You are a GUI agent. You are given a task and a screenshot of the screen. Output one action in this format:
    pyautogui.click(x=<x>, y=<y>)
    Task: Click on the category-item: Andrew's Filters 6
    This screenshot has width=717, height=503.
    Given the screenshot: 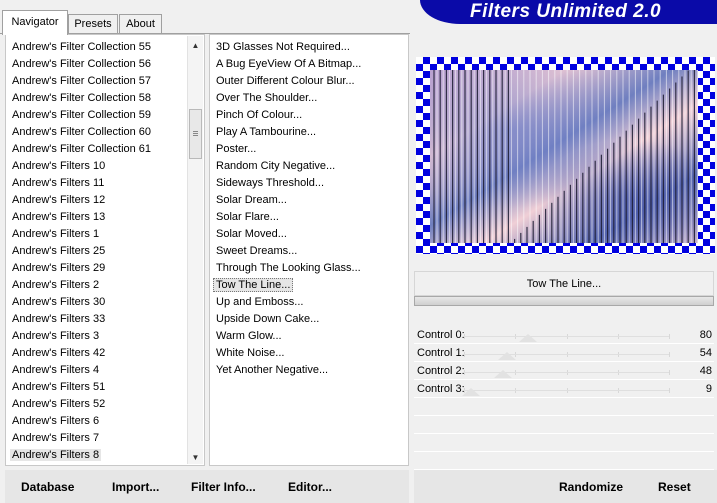 What is the action you would take?
    pyautogui.click(x=108, y=421)
    